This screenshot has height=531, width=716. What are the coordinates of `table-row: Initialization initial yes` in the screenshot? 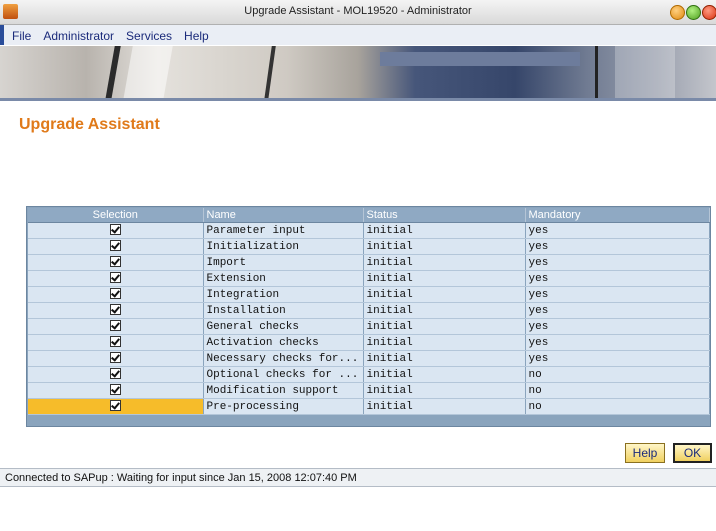 It's located at (369, 246).